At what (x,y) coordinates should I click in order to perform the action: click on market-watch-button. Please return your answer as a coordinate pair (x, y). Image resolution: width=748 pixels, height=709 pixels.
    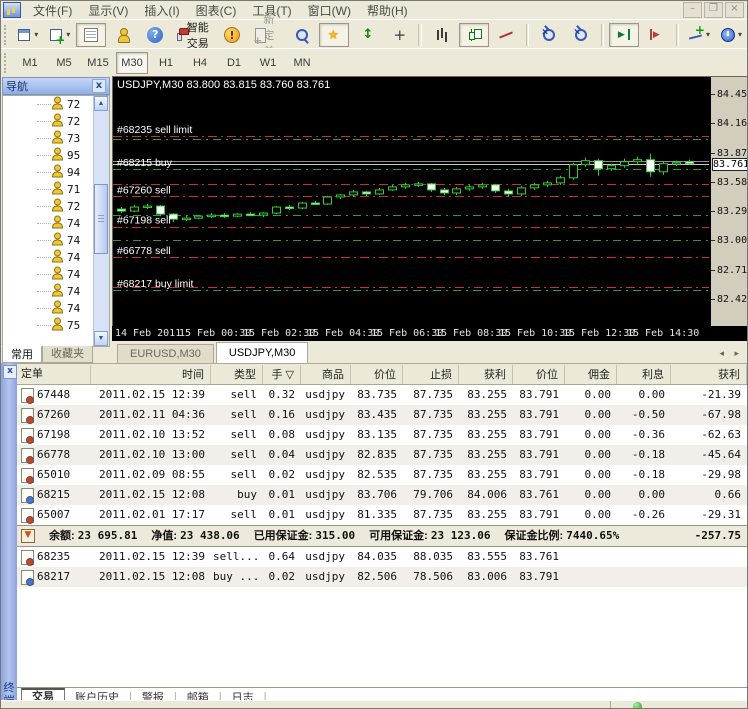
    Looking at the image, I should click on (91, 34).